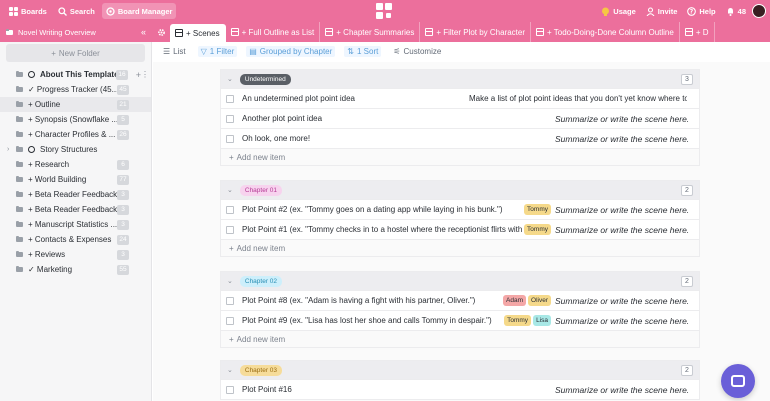 This screenshot has width=770, height=401. I want to click on sidebar-item: ✓ Progress Tracker (45... 45, so click(75, 89).